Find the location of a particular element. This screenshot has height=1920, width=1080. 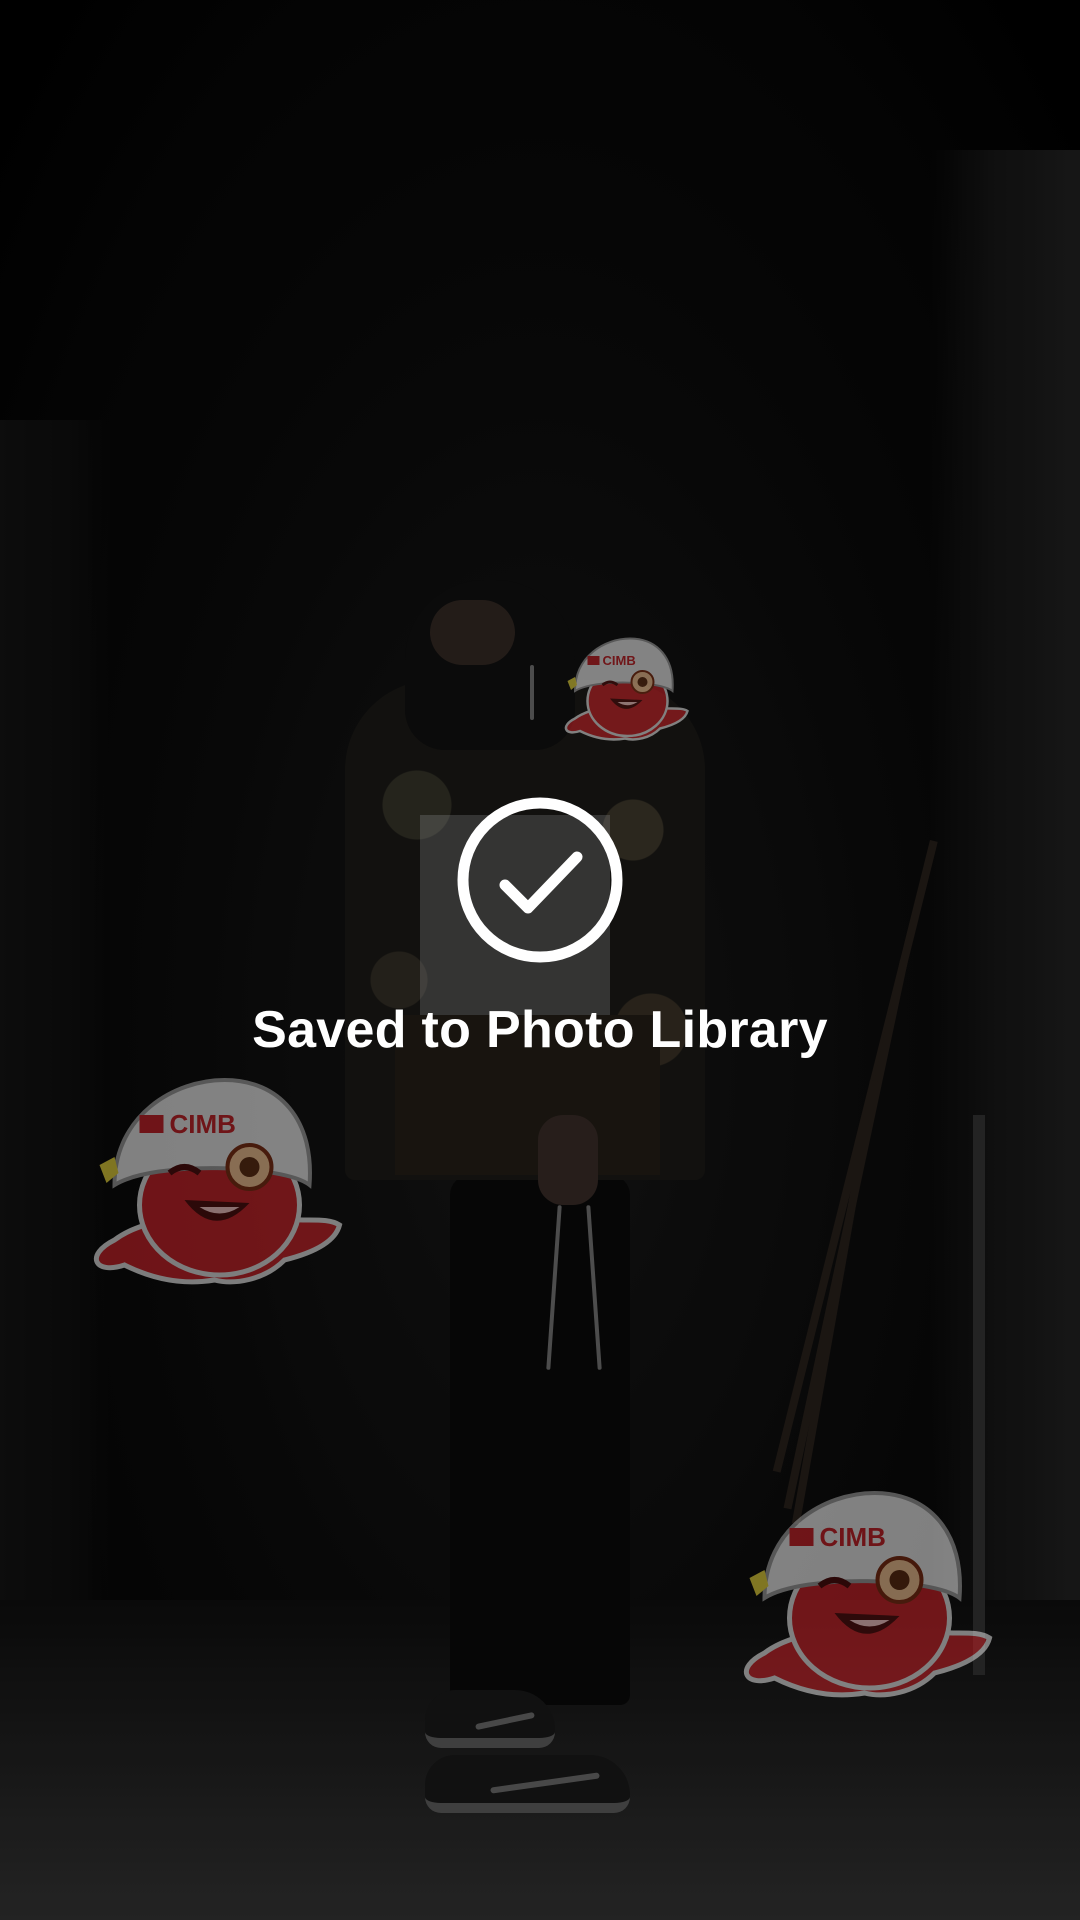

sticker-octopus-small: CIMB is located at coordinates (625, 691).